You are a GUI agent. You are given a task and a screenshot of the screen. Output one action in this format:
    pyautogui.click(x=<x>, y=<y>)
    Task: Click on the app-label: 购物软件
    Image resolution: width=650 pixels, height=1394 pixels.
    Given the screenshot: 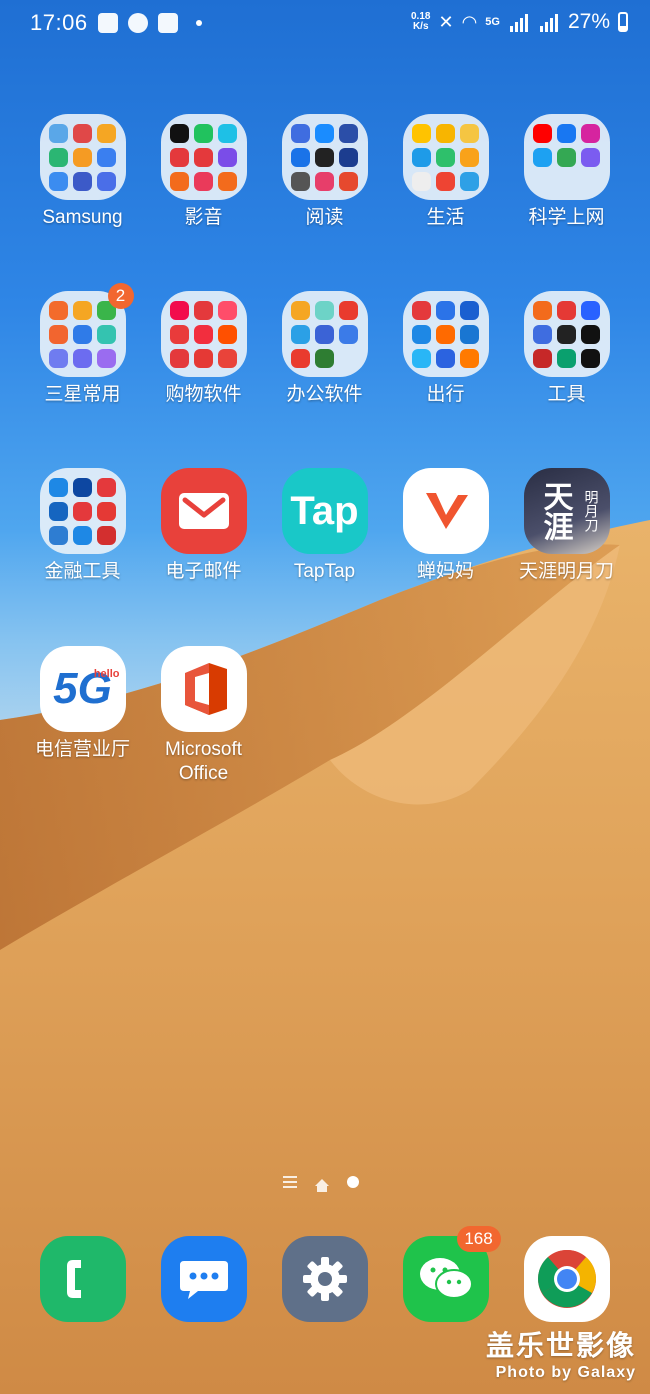 What is the action you would take?
    pyautogui.click(x=203, y=394)
    